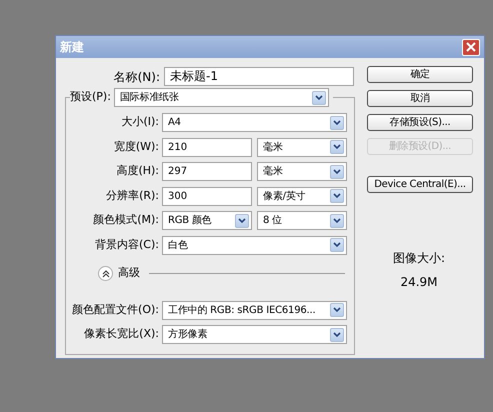 The image size is (493, 412). Describe the element at coordinates (254, 334) in the screenshot. I see `dropdown: 方形像素` at that location.